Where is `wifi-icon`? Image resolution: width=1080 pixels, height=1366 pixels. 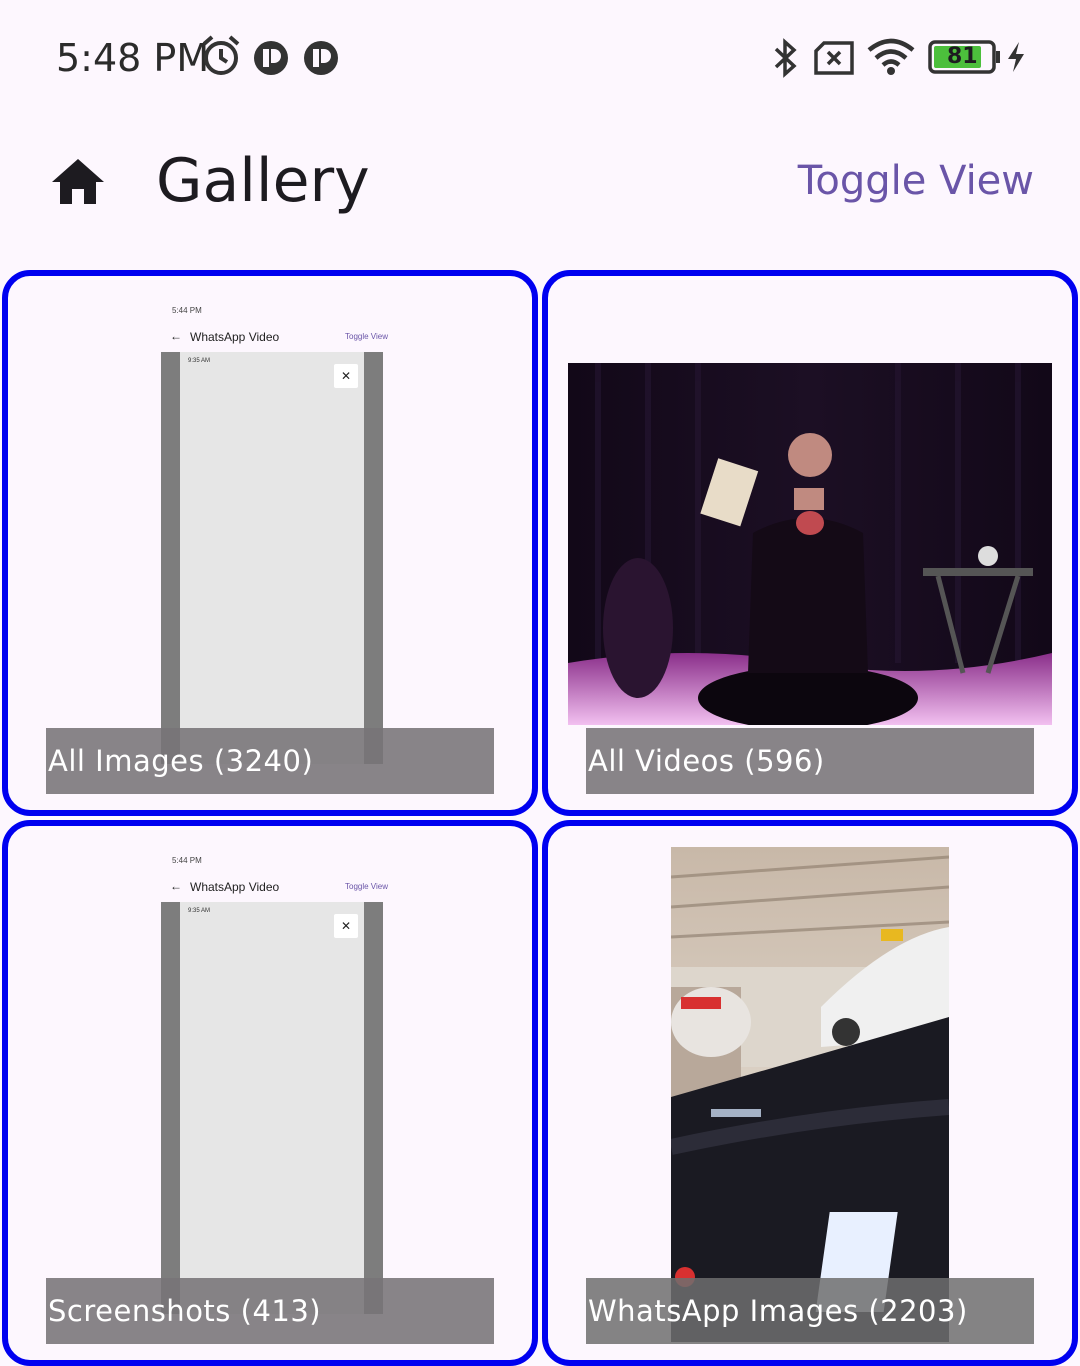
wifi-icon is located at coordinates (891, 59).